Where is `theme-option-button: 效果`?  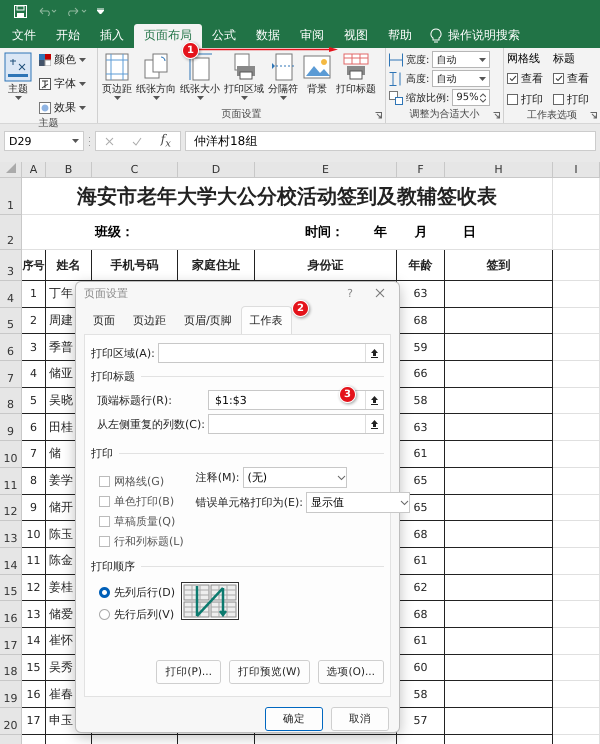
theme-option-button: 效果 is located at coordinates (62, 107).